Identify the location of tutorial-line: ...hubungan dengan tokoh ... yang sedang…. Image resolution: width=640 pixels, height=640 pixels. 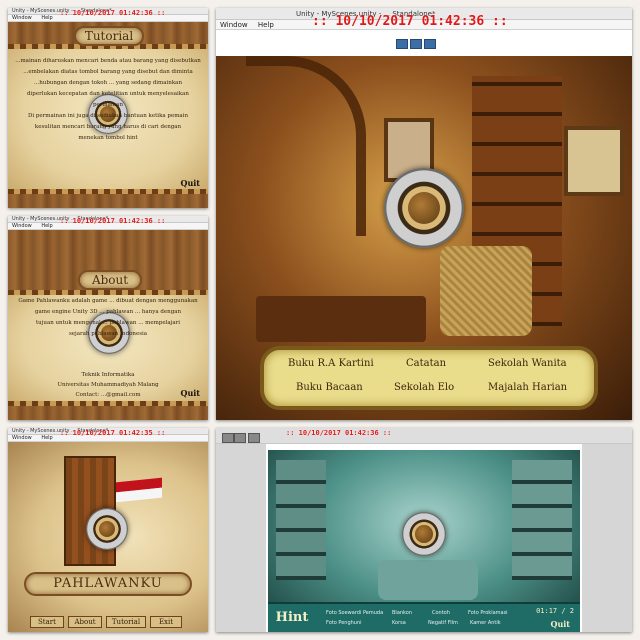
(108, 83).